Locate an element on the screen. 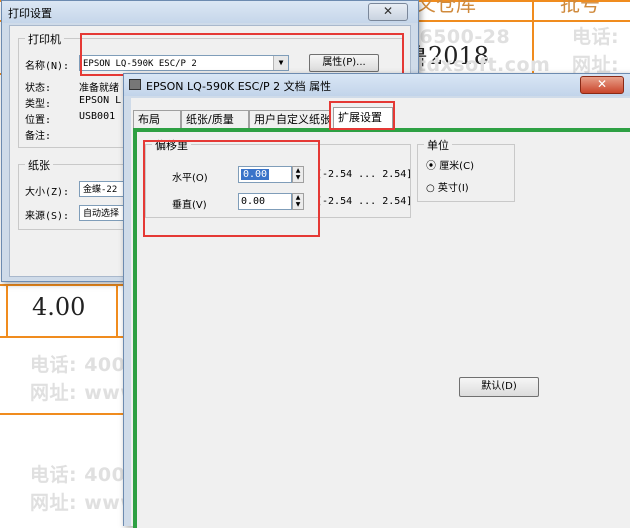  properties-titlebar: EPSON LQ-590K ESC/P 2 文档 属性 ✕ is located at coordinates (377, 85).